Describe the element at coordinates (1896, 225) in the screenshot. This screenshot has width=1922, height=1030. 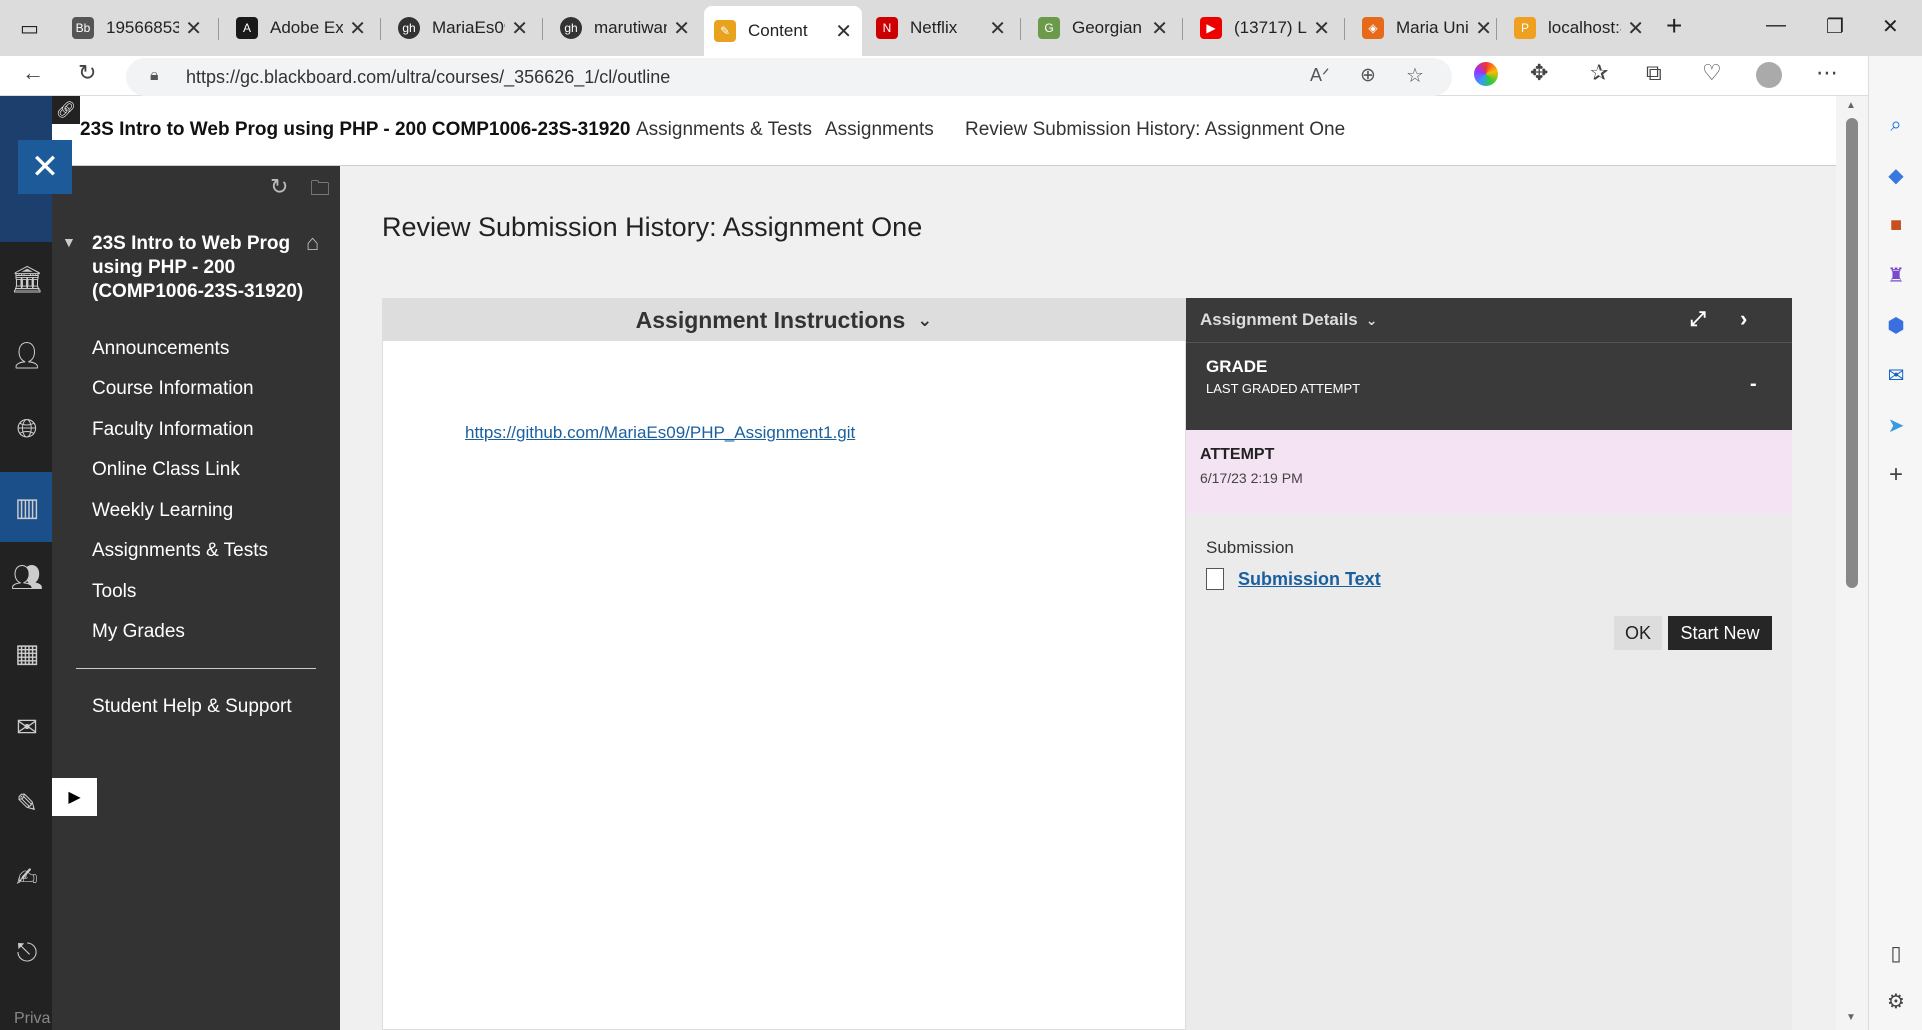
I see `tools-briefcase-icon: ■` at that location.